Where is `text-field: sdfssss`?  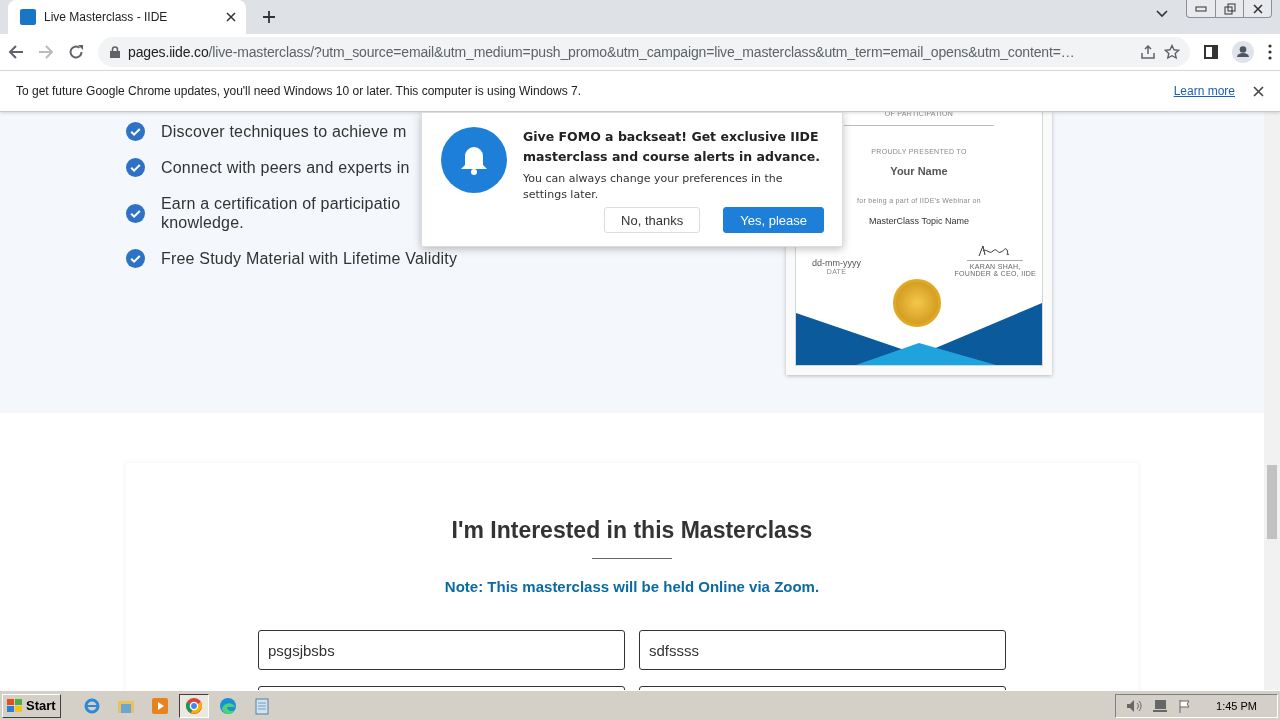
text-field: sdfssss is located at coordinates (822, 650).